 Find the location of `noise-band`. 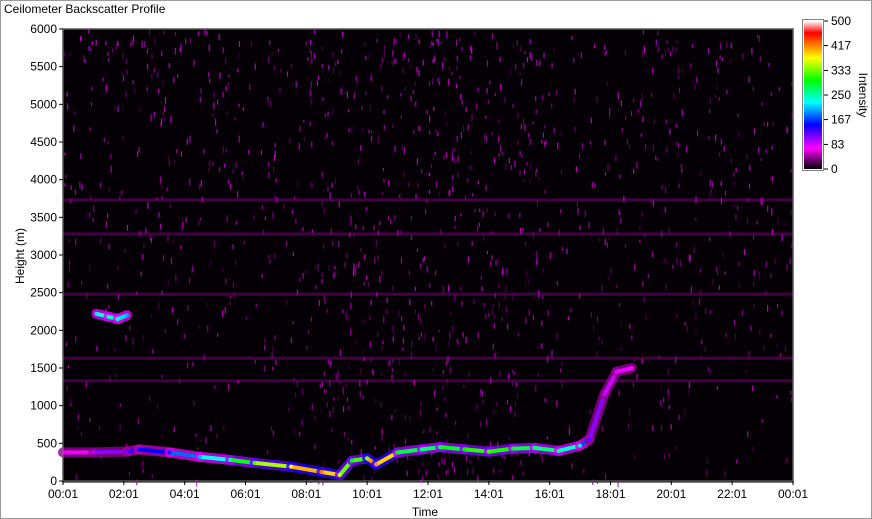

noise-band is located at coordinates (428, 358).